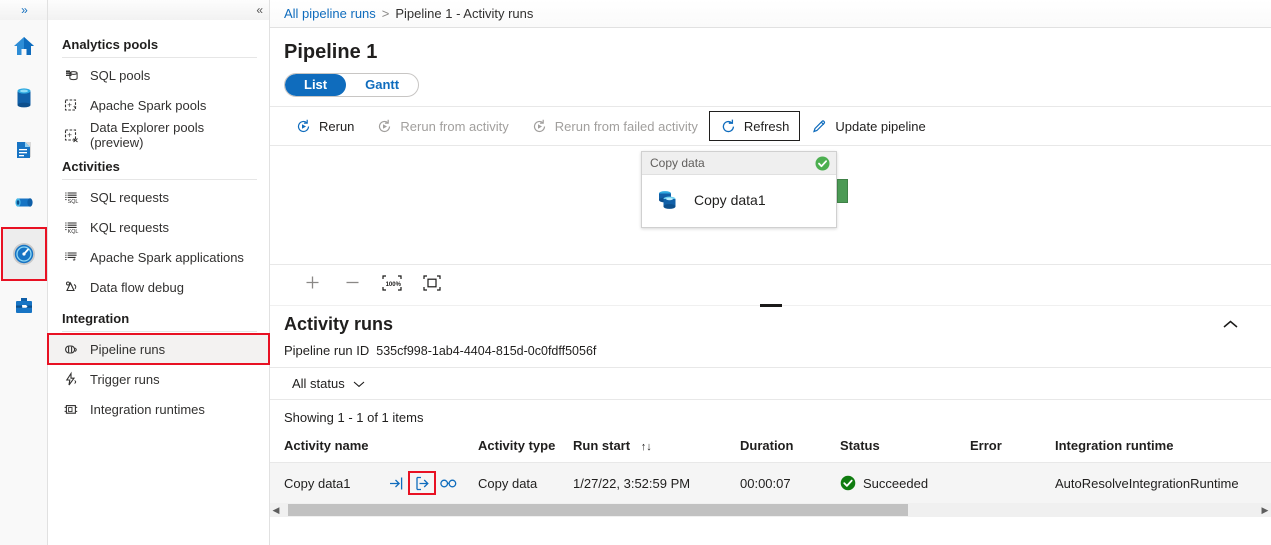 This screenshot has width=1271, height=545. I want to click on column-header-activity-name: Activity name, so click(374, 447).